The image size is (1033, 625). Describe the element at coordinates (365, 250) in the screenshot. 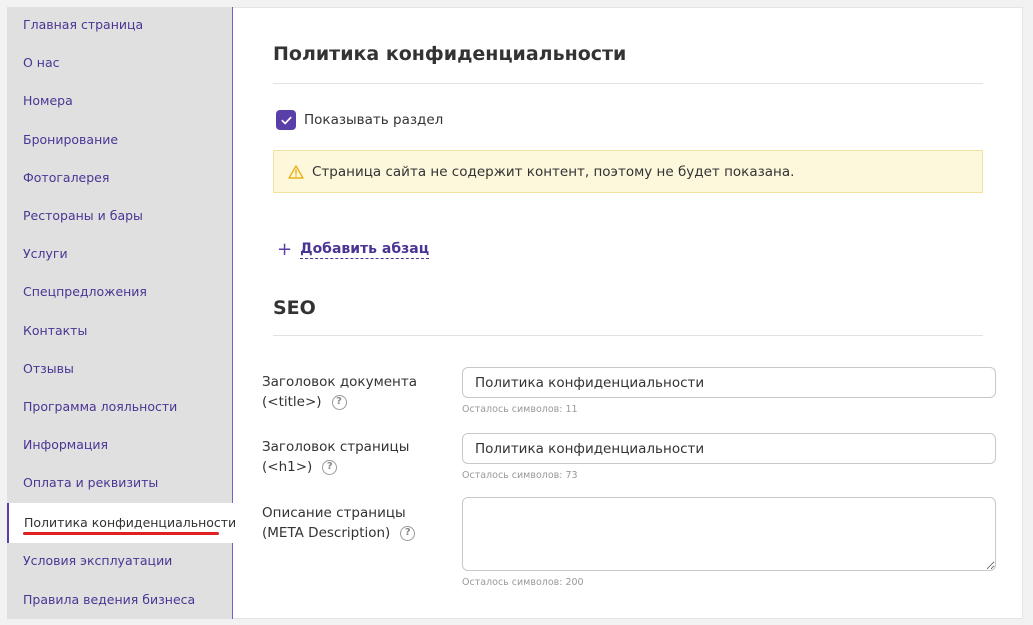

I see `add-paragraph-label: Добавить абзац` at that location.